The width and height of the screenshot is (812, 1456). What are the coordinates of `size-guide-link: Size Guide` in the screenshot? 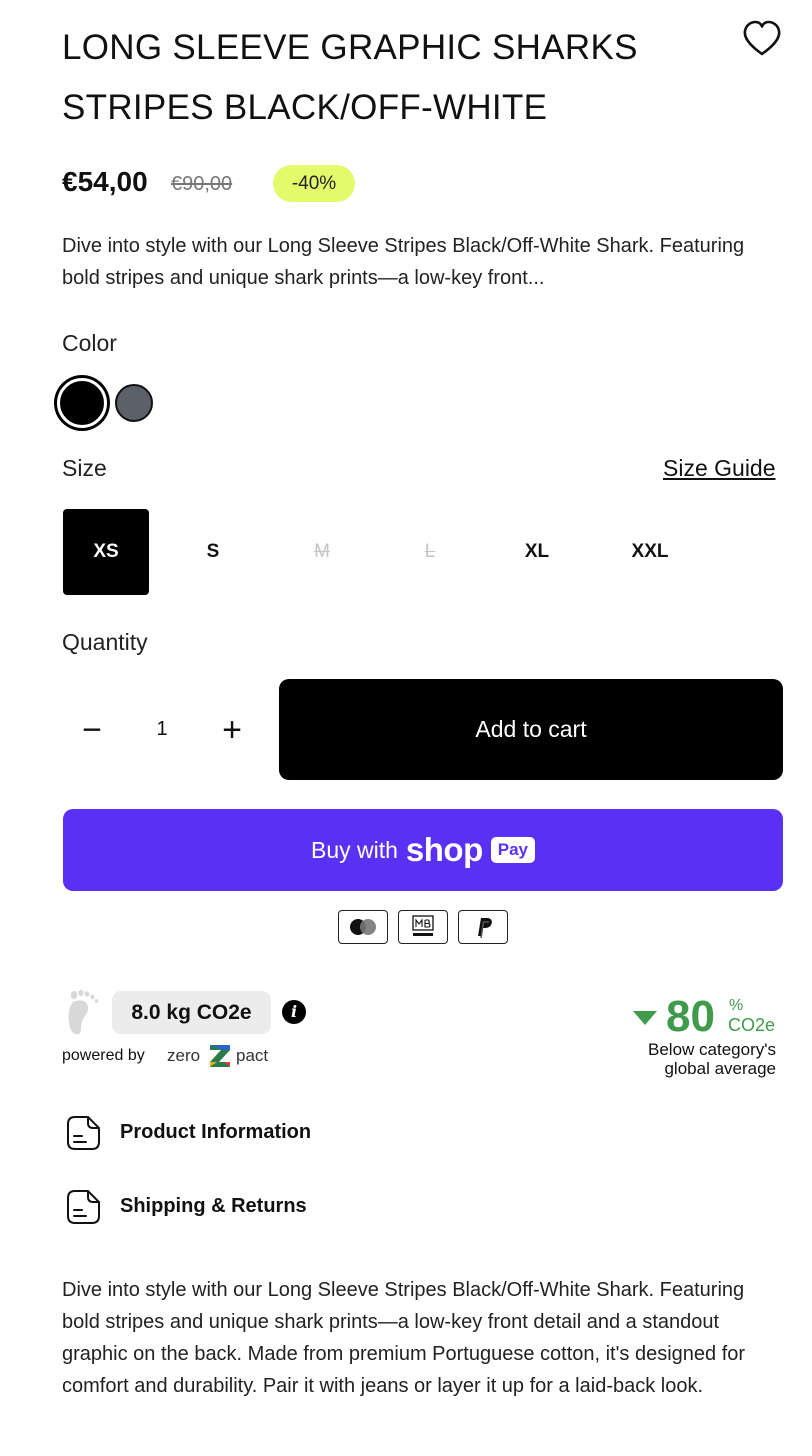 It's located at (719, 468).